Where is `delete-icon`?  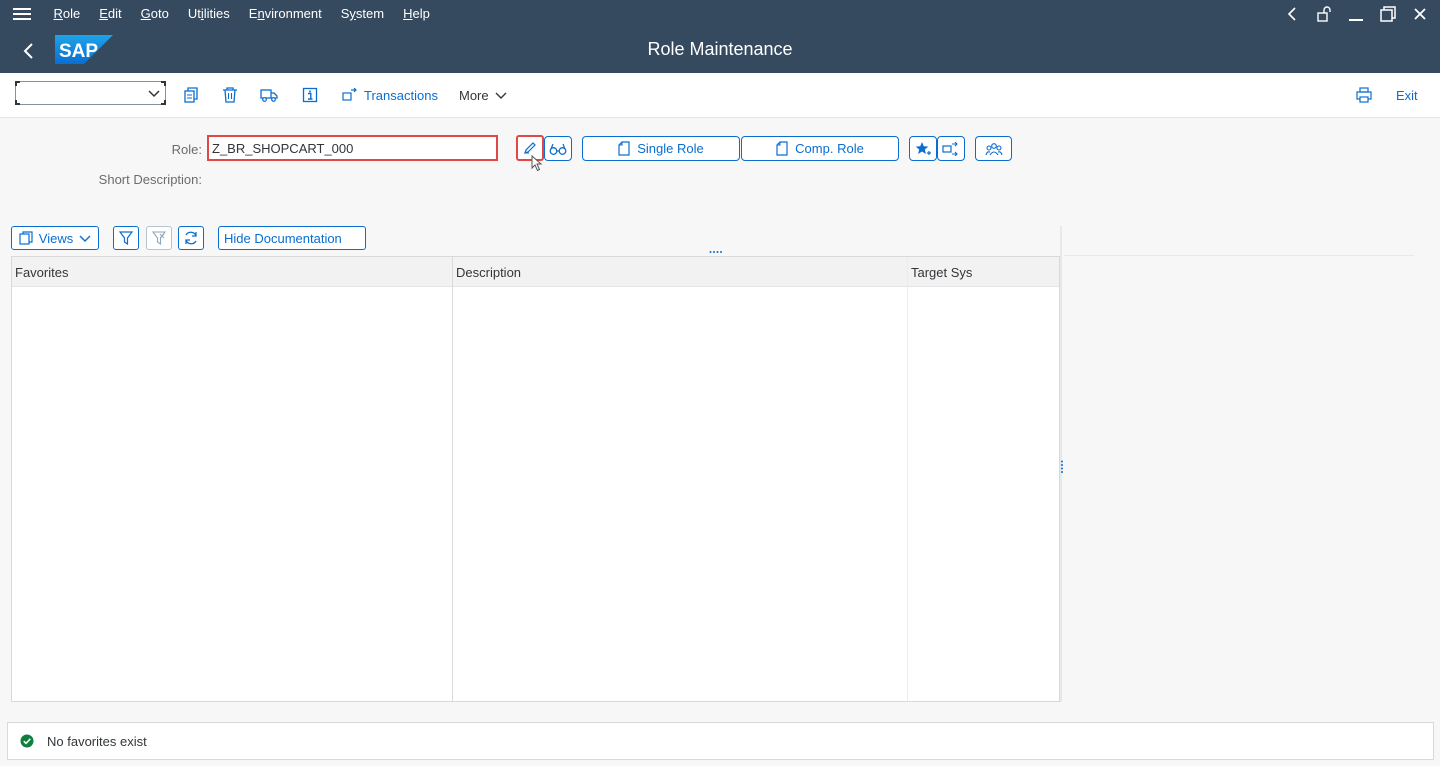
delete-icon is located at coordinates (230, 95).